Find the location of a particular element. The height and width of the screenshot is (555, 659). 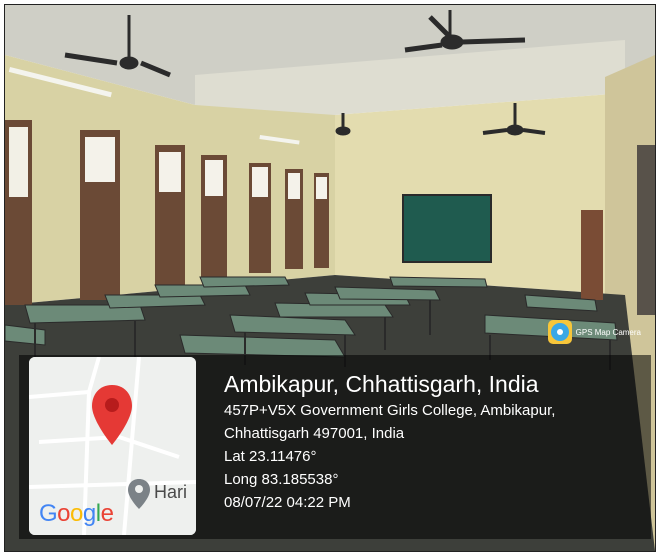

timestamp: 08/07/22 04:22 PM is located at coordinates (287, 502).